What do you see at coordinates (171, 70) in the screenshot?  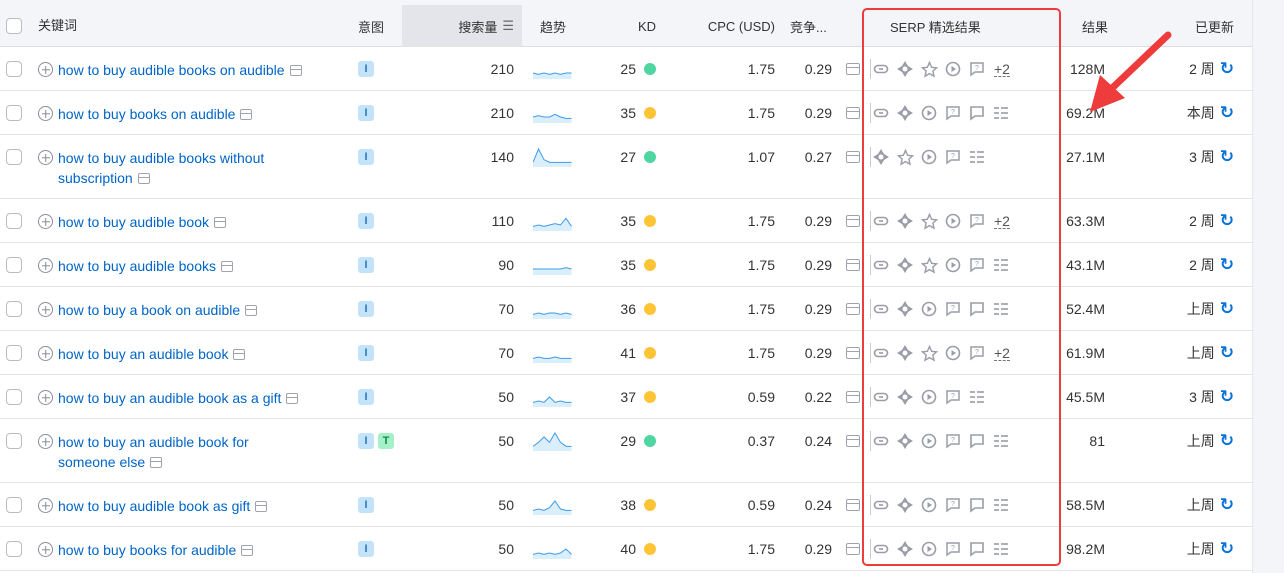 I see `keyword-link: how to buy audible books on audible` at bounding box center [171, 70].